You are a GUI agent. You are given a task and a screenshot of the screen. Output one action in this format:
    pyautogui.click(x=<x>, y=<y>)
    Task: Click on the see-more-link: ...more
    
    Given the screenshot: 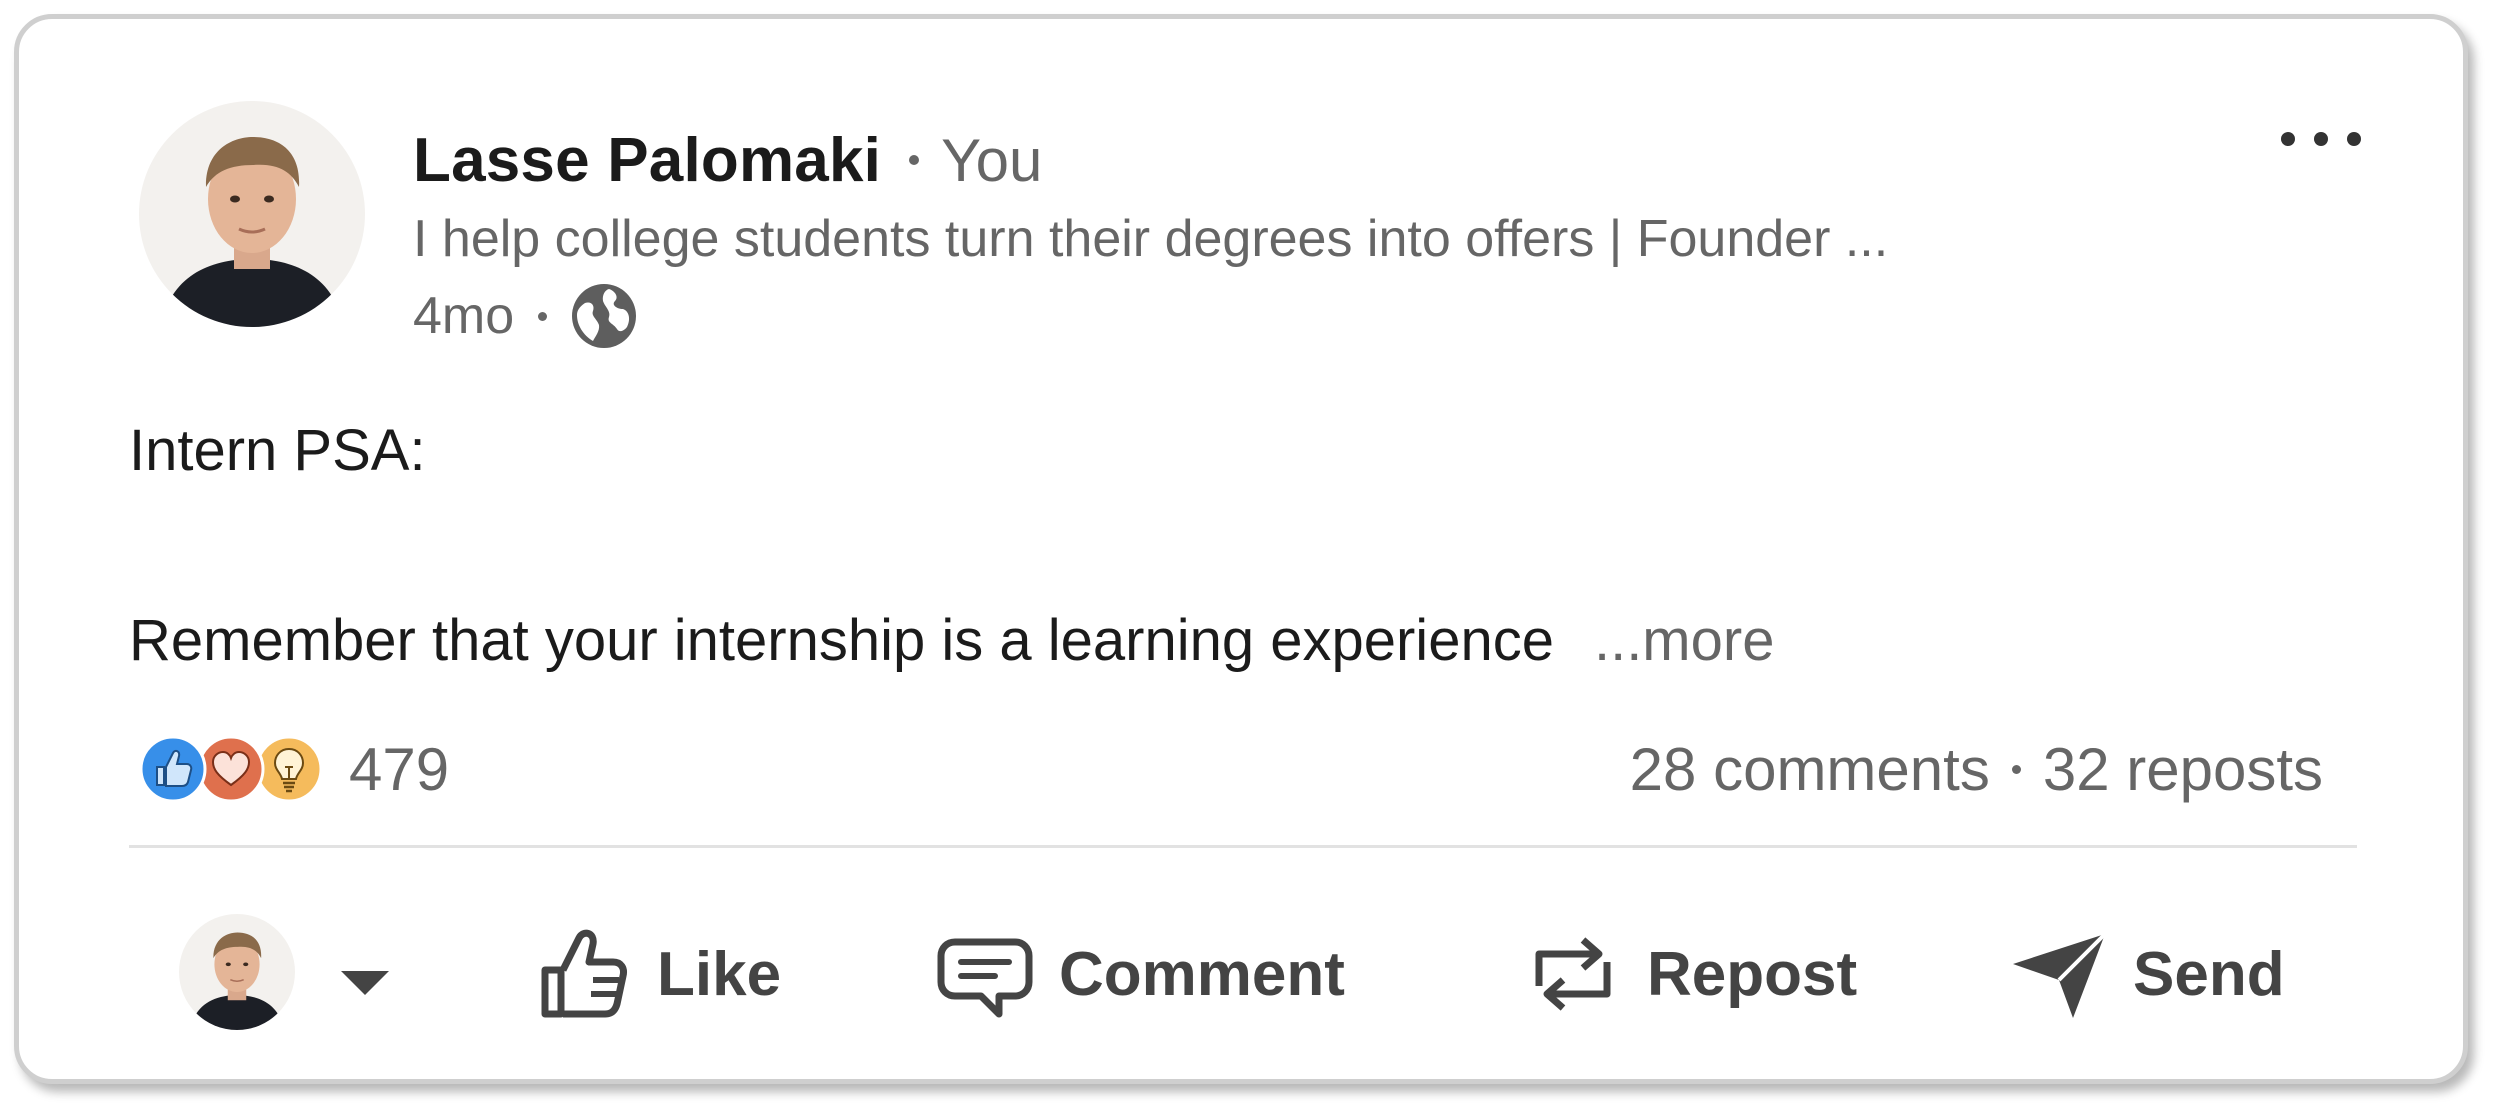 What is the action you would take?
    pyautogui.click(x=1684, y=640)
    